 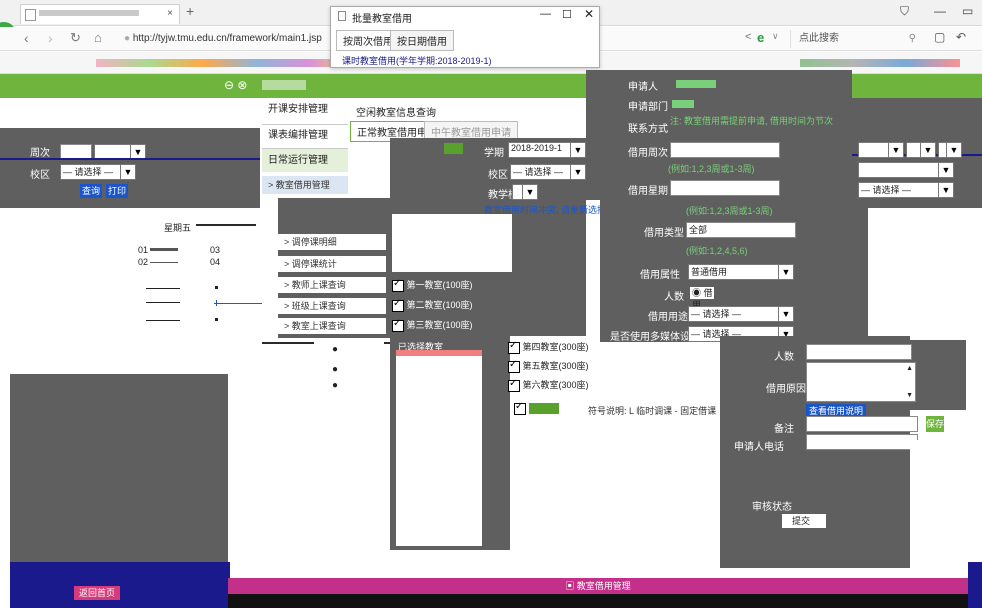 What do you see at coordinates (741, 272) in the screenshot?
I see `attr-select: 普通借用 ▼` at bounding box center [741, 272].